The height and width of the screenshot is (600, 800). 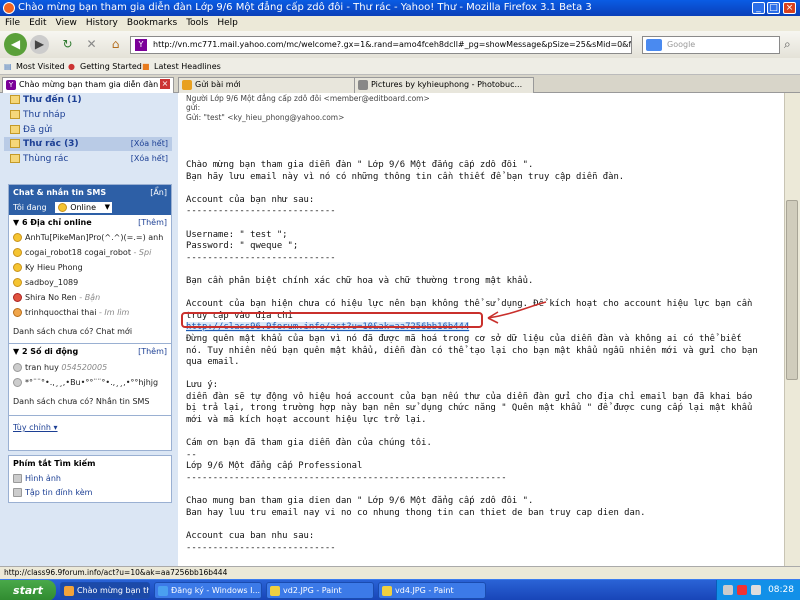 What do you see at coordinates (45, 351) in the screenshot?
I see `mobile-group-header: ▼ 2 Số di động` at bounding box center [45, 351].